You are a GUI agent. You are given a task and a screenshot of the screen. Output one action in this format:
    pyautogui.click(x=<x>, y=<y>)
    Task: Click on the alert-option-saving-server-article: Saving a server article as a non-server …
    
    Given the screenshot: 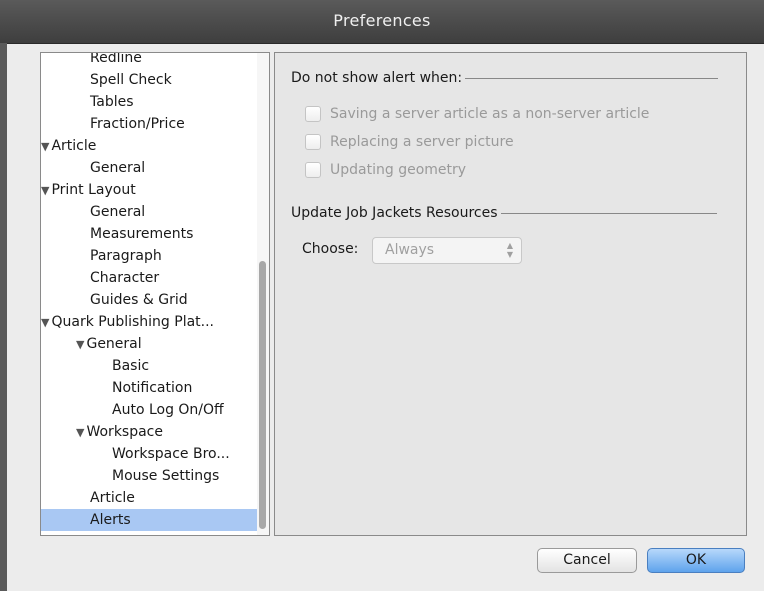 What is the action you would take?
    pyautogui.click(x=477, y=114)
    